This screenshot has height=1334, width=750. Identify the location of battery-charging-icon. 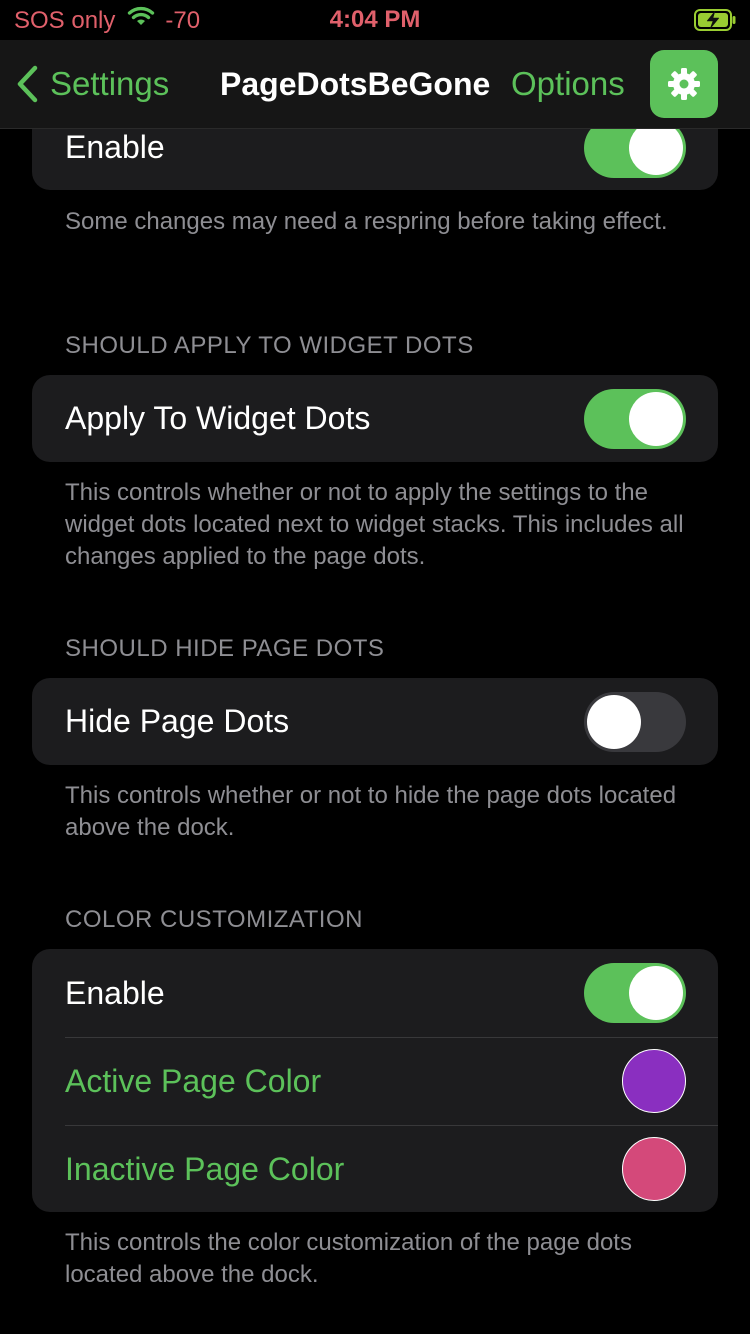
(715, 20).